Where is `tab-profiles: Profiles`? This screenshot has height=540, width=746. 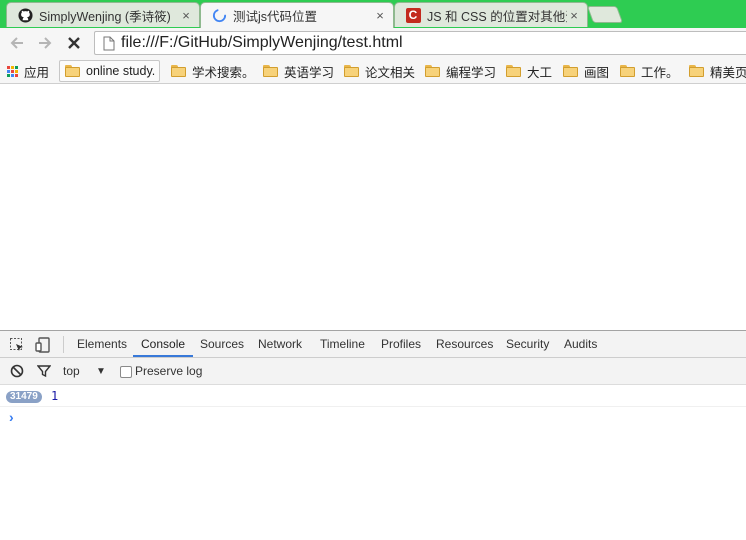 tab-profiles: Profiles is located at coordinates (401, 344).